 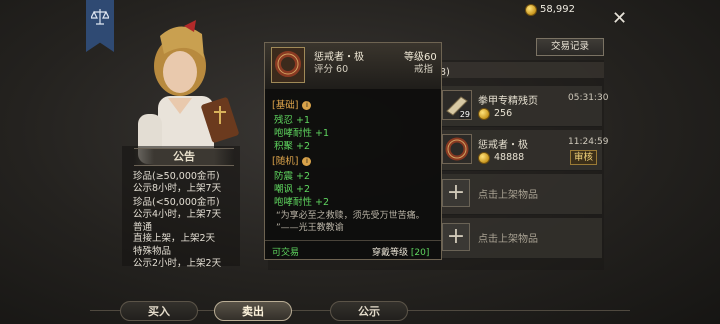 What do you see at coordinates (401, 253) in the screenshot?
I see `wear-level: 穿戴等级 [20]` at bounding box center [401, 253].